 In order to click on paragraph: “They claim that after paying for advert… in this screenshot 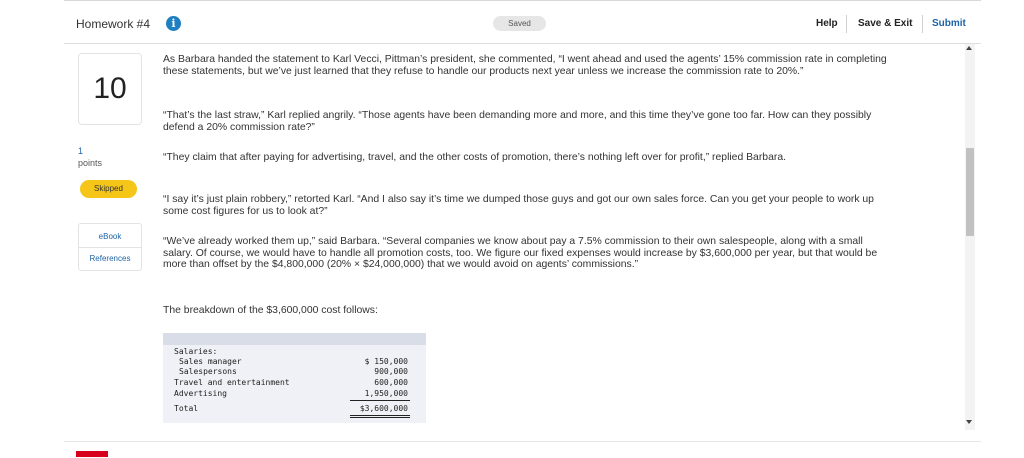, I will do `click(474, 157)`.